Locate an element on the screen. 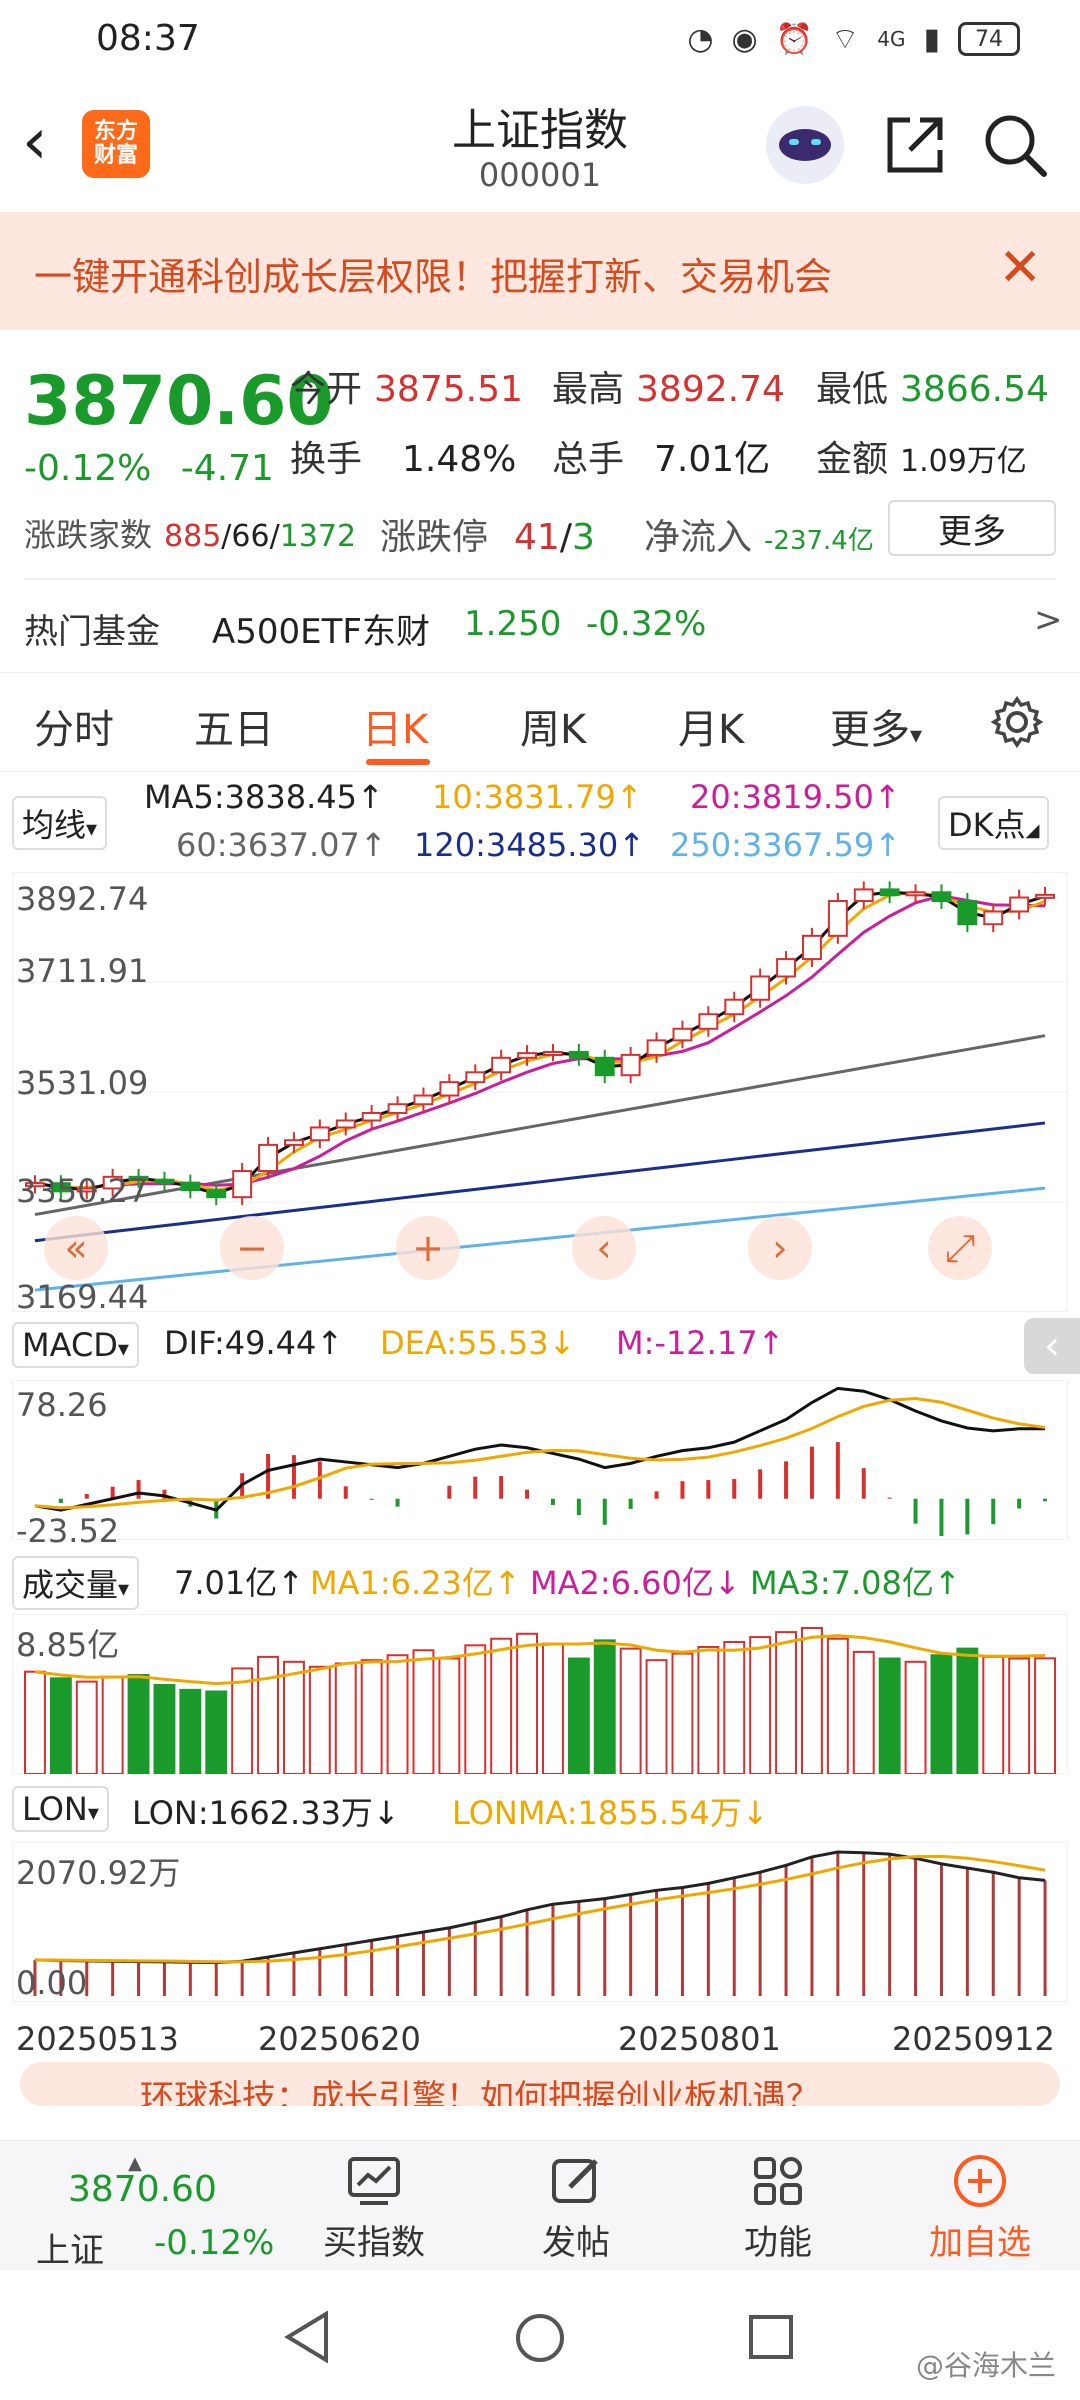  watermark: @谷海木兰 is located at coordinates (985, 2365).